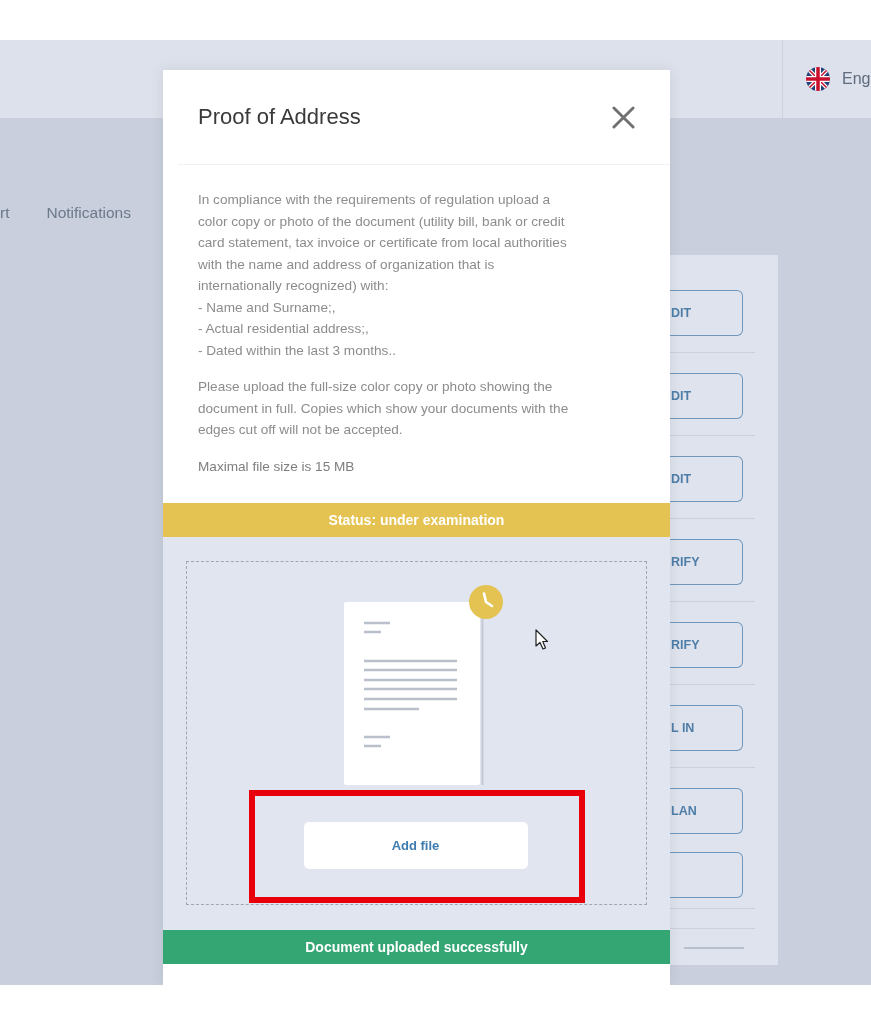 Image resolution: width=871 pixels, height=1024 pixels. I want to click on requirement-item: - Dated within the last 3 months.., so click(297, 350).